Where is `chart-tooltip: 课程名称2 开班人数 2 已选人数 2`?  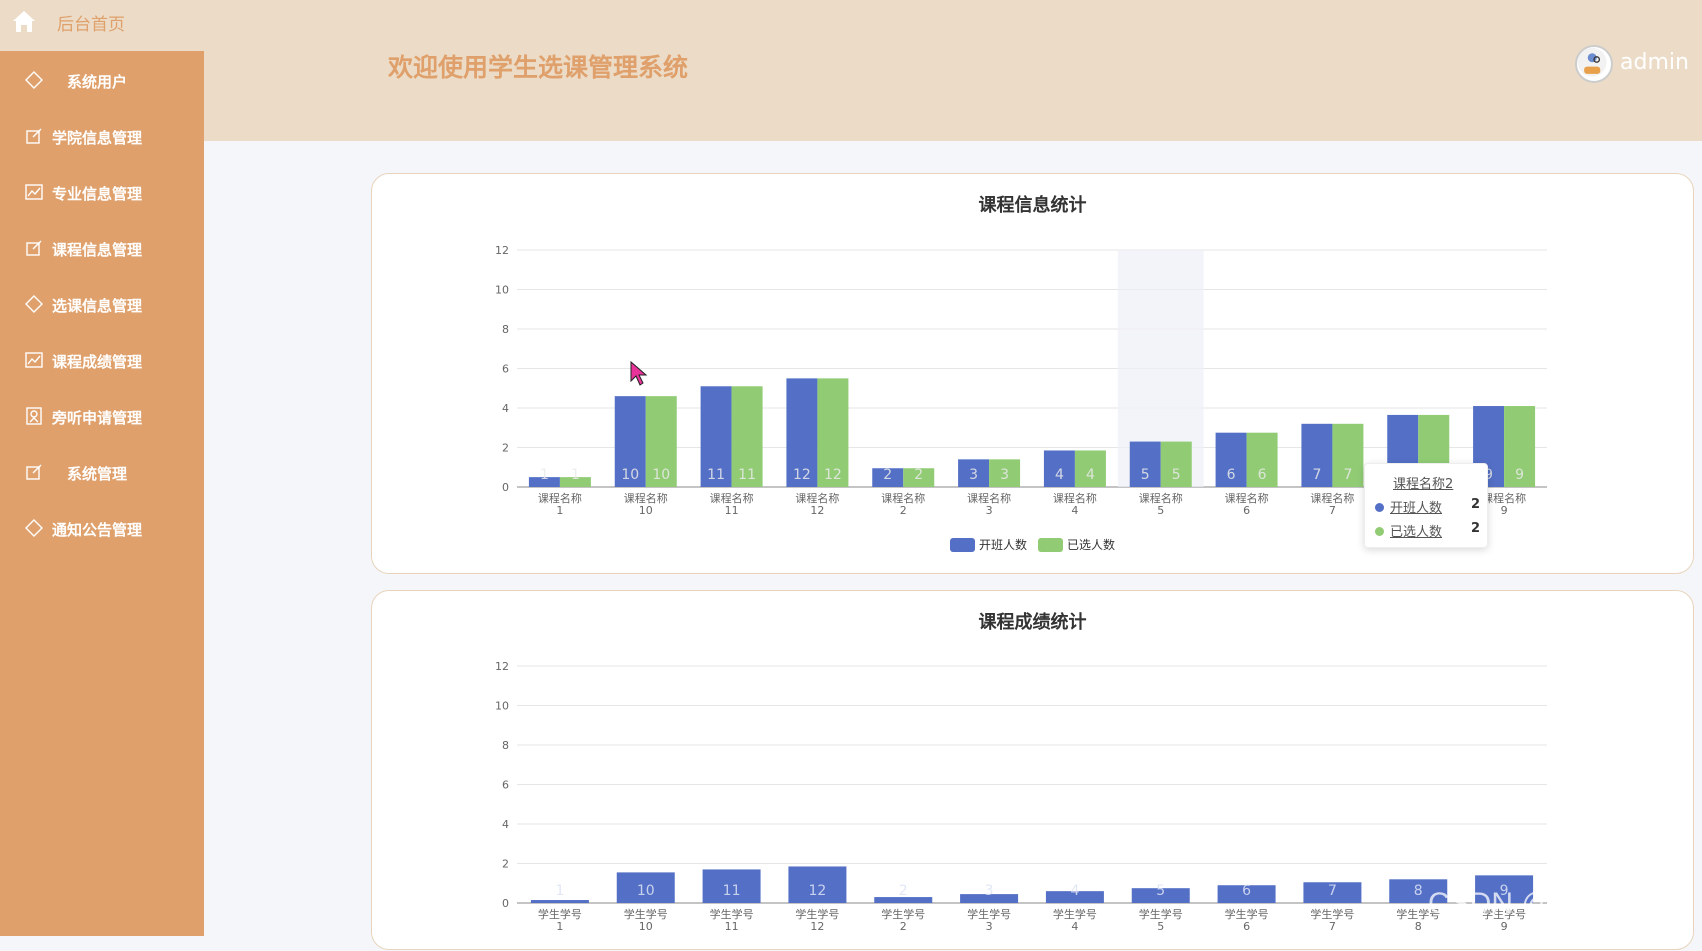
chart-tooltip: 课程名称2 开班人数 2 已选人数 2 is located at coordinates (1426, 505).